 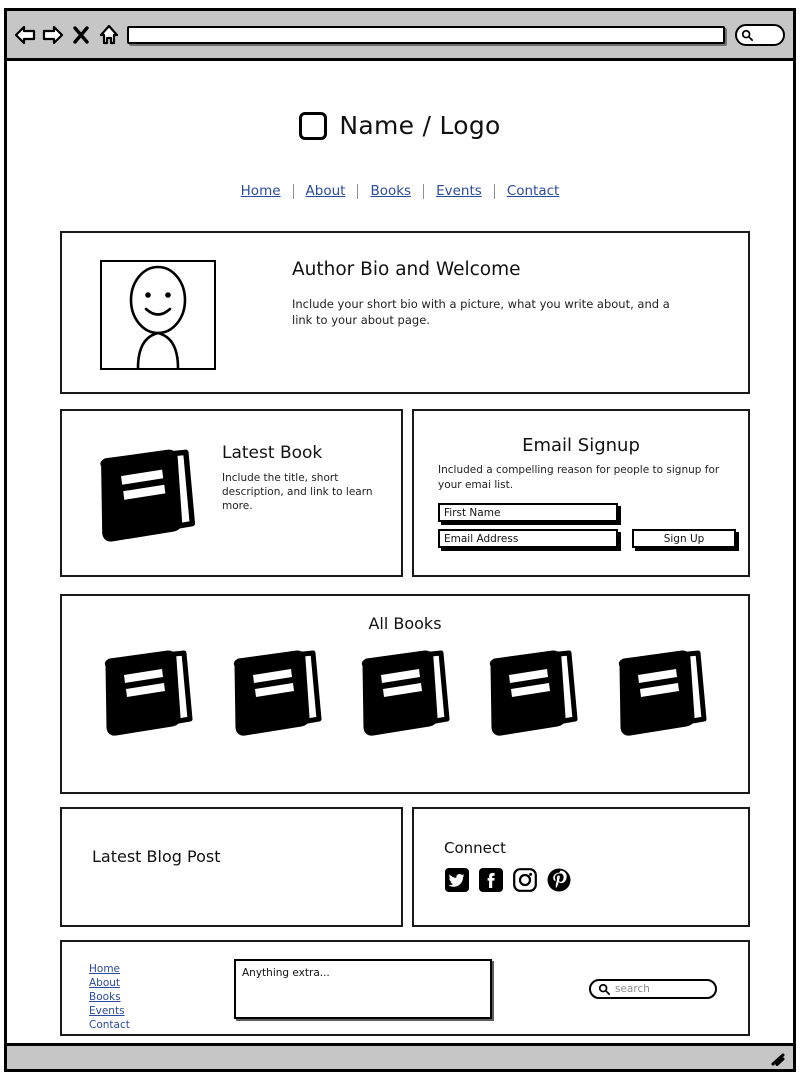 What do you see at coordinates (25, 35) in the screenshot?
I see `back-arrow-icon` at bounding box center [25, 35].